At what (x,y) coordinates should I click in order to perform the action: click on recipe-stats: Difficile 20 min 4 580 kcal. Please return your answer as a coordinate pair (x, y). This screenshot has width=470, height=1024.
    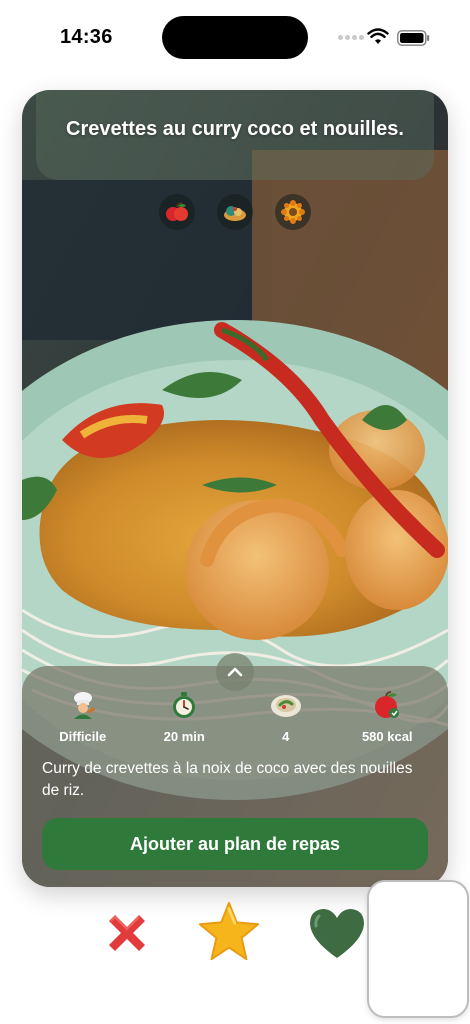
    Looking at the image, I should click on (235, 716).